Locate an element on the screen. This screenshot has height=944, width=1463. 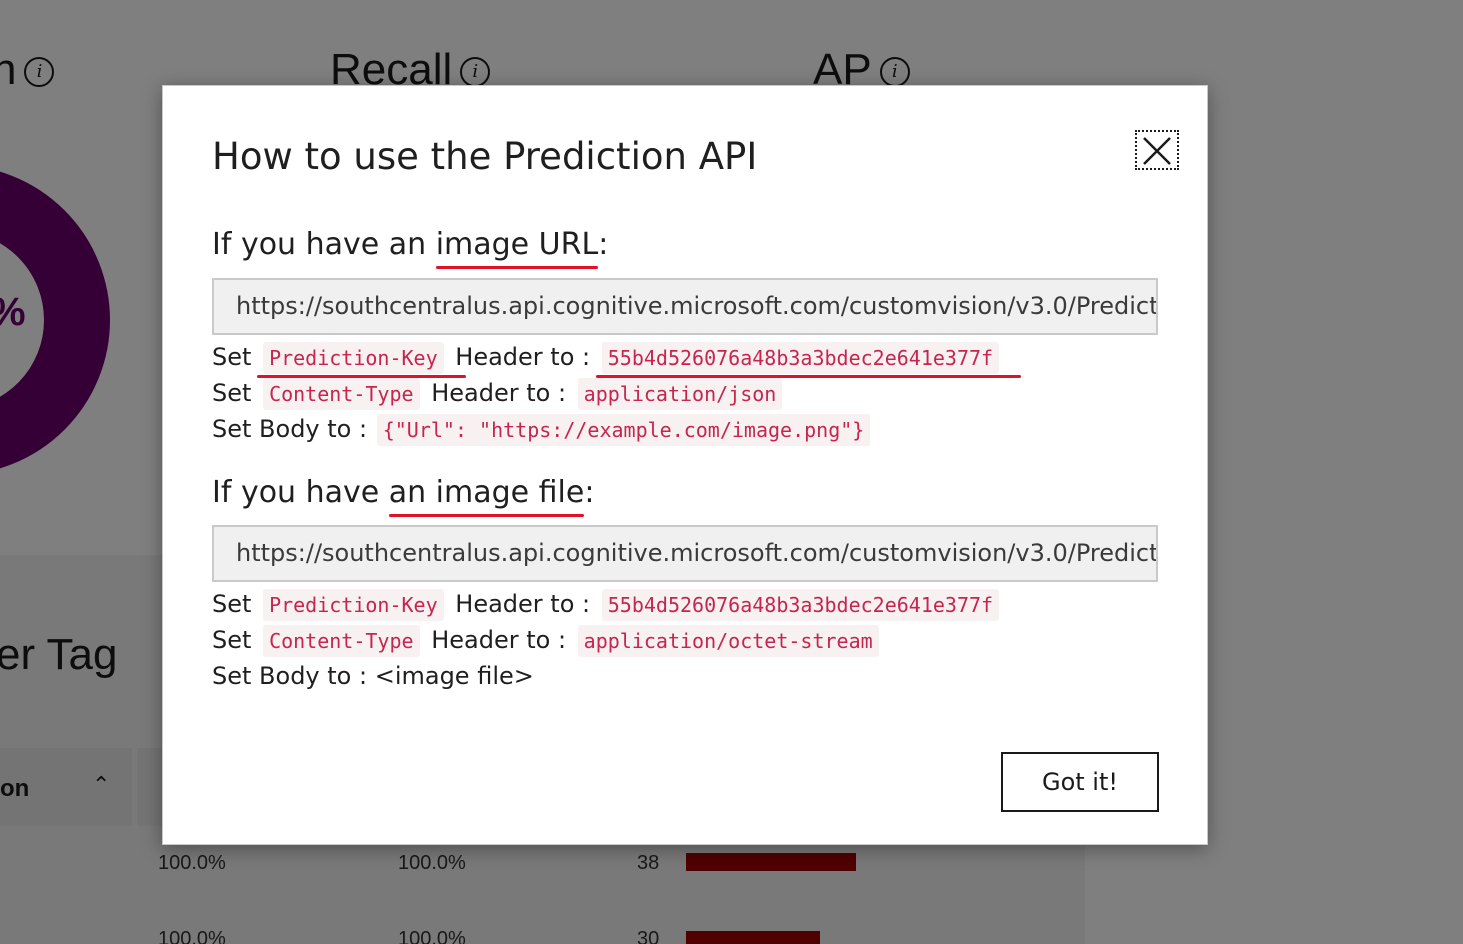
image-url-heading: If you have an image URL: is located at coordinates (410, 248).